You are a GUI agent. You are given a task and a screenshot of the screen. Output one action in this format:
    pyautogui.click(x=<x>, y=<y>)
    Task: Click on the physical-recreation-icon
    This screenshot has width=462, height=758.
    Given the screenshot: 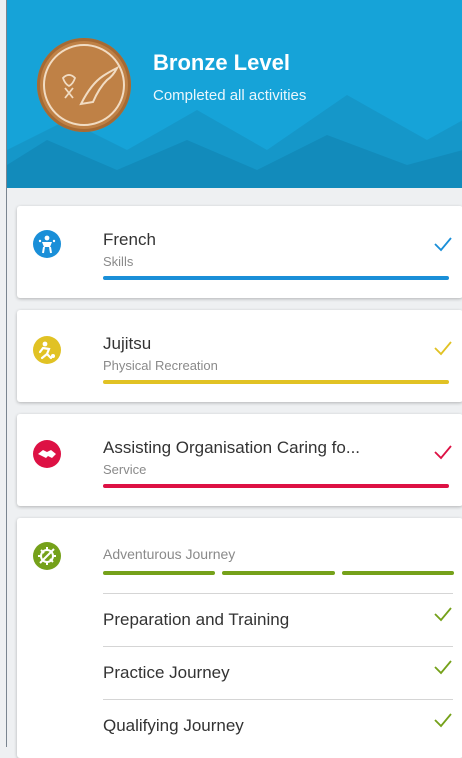 What is the action you would take?
    pyautogui.click(x=47, y=350)
    